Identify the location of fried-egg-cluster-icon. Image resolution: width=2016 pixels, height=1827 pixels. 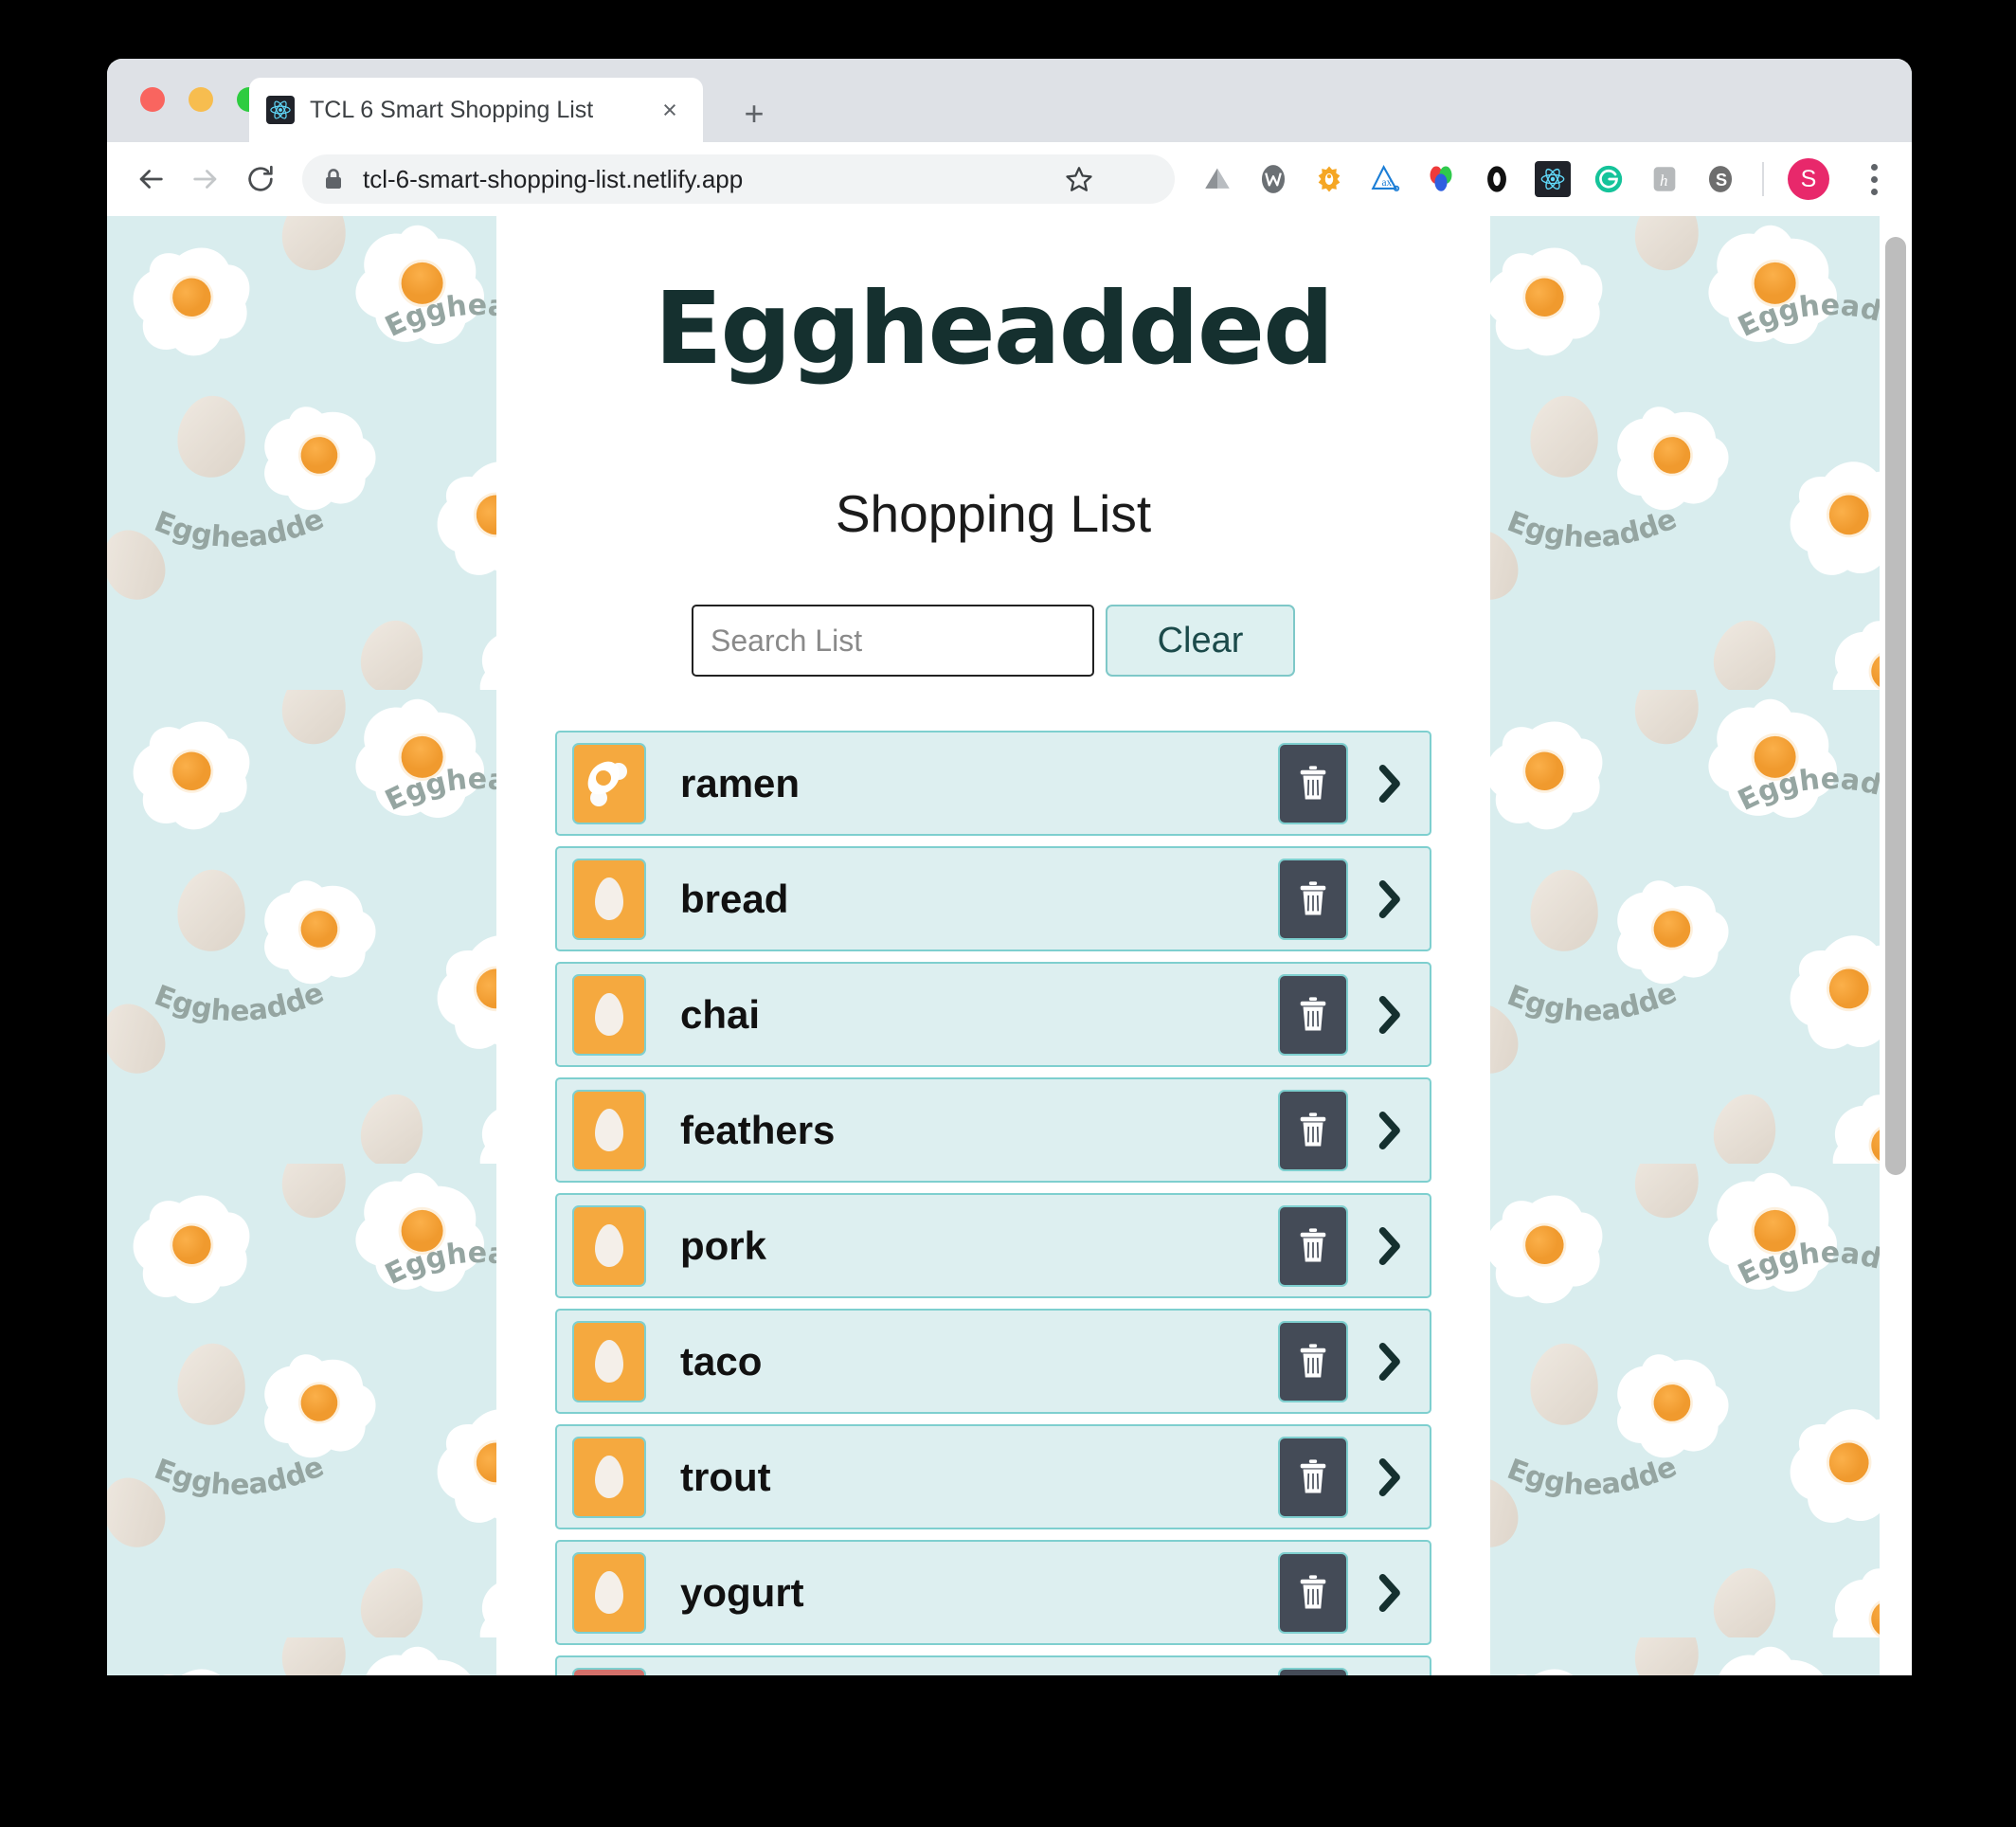
(609, 783).